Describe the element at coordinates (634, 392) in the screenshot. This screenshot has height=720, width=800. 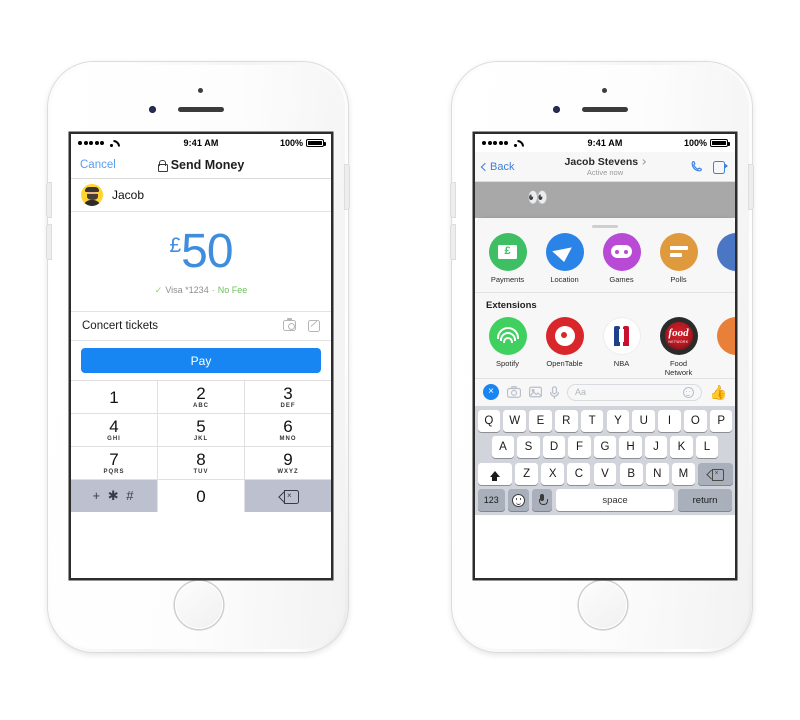
I see `message-input: Aa` at that location.